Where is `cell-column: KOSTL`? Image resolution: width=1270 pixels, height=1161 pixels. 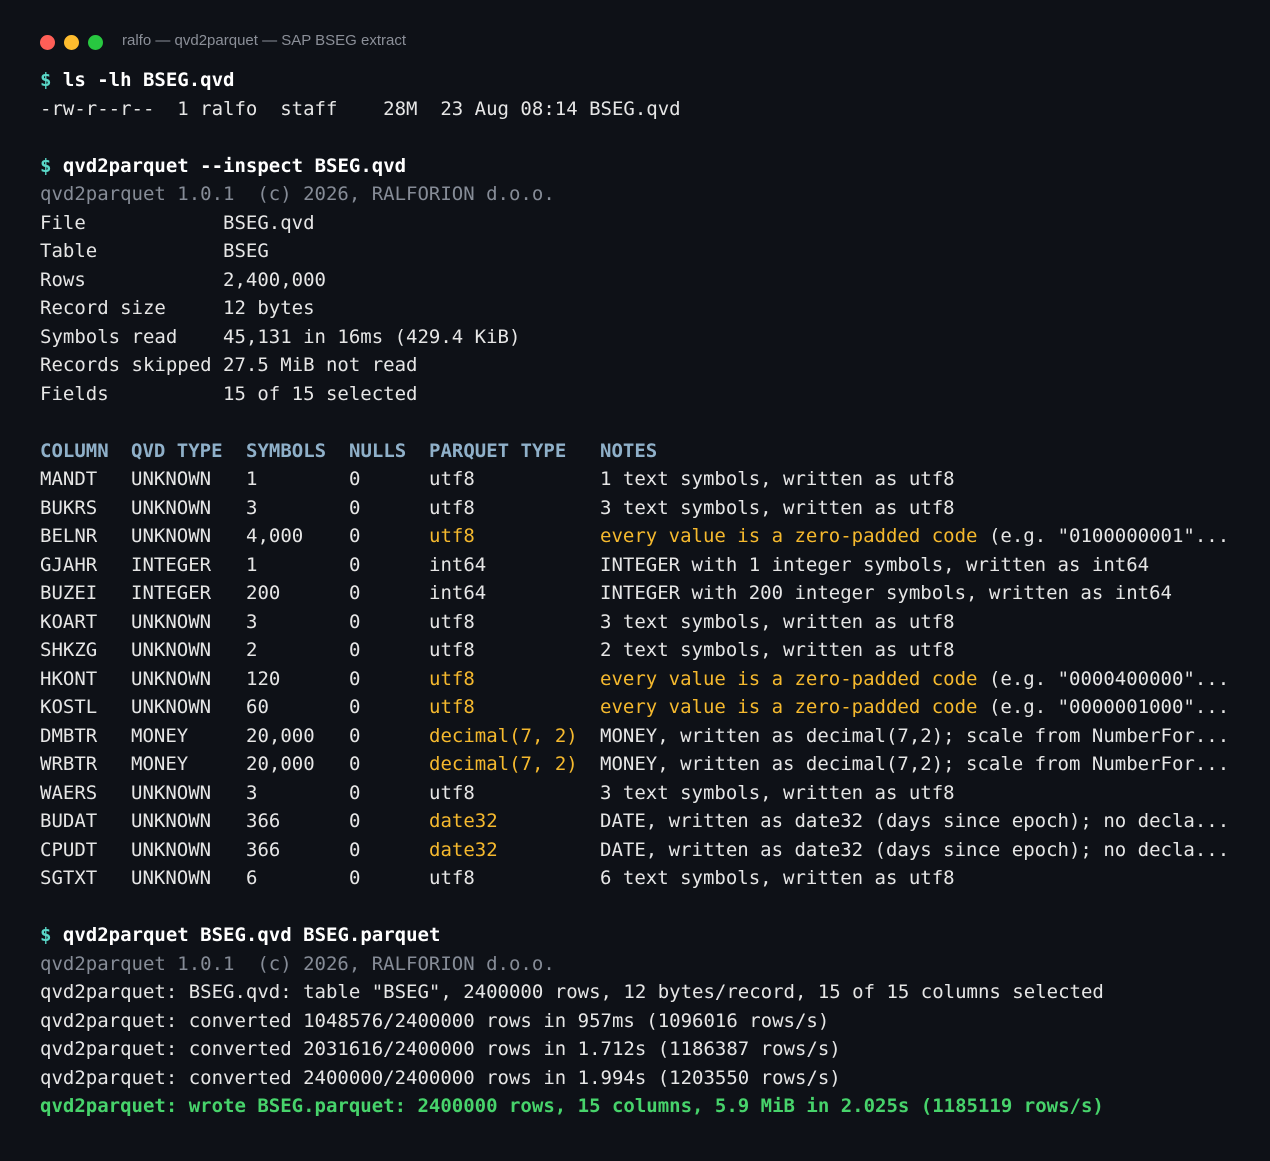
cell-column: KOSTL is located at coordinates (69, 707).